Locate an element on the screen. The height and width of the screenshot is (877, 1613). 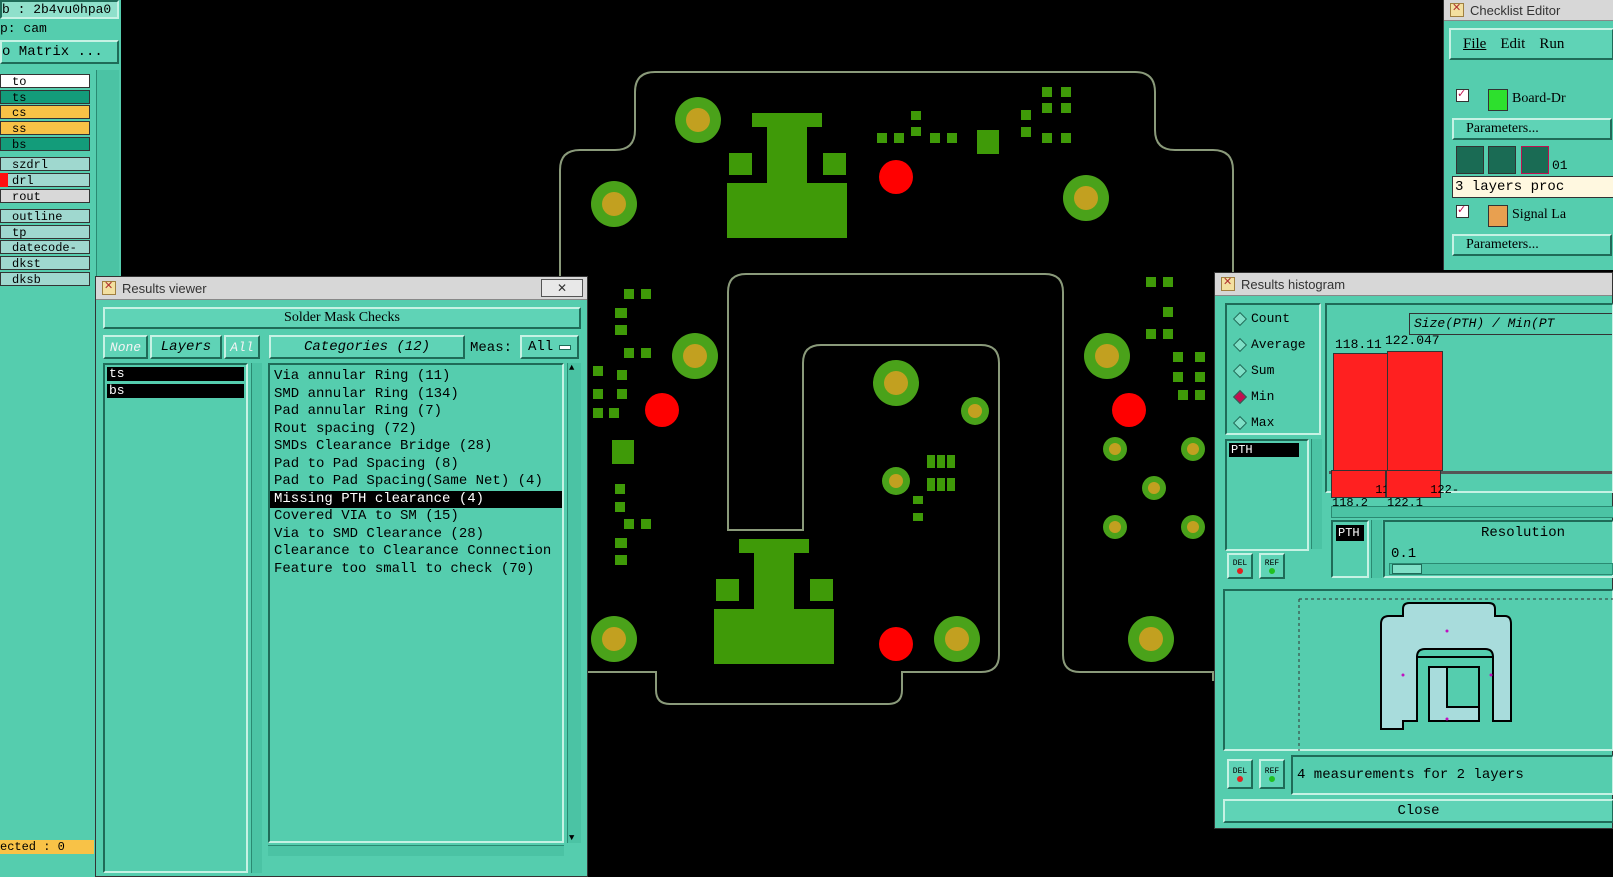
ref-icon-label: REF is located at coordinates (1272, 563).